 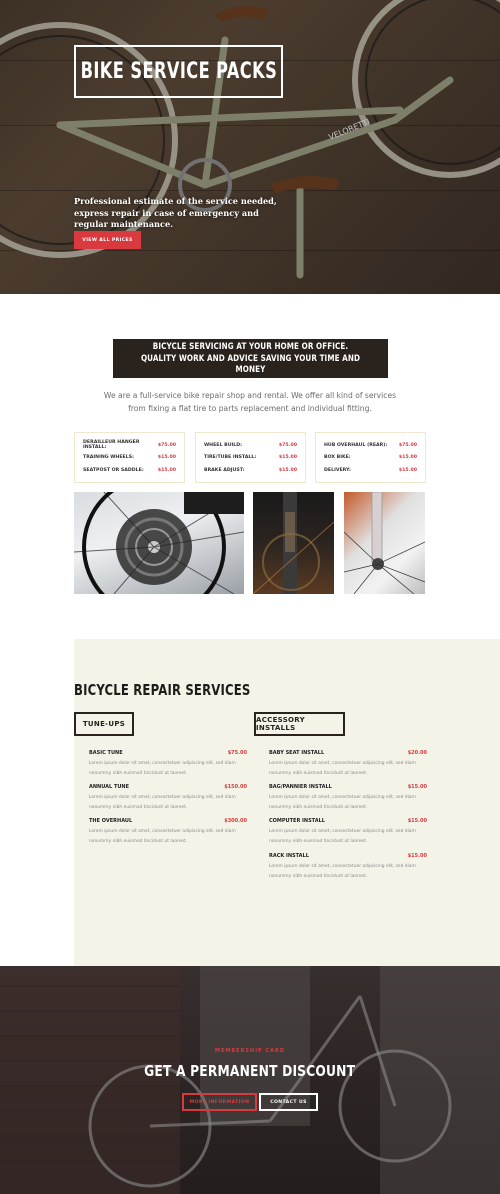 I want to click on fork-photo, so click(x=293, y=543).